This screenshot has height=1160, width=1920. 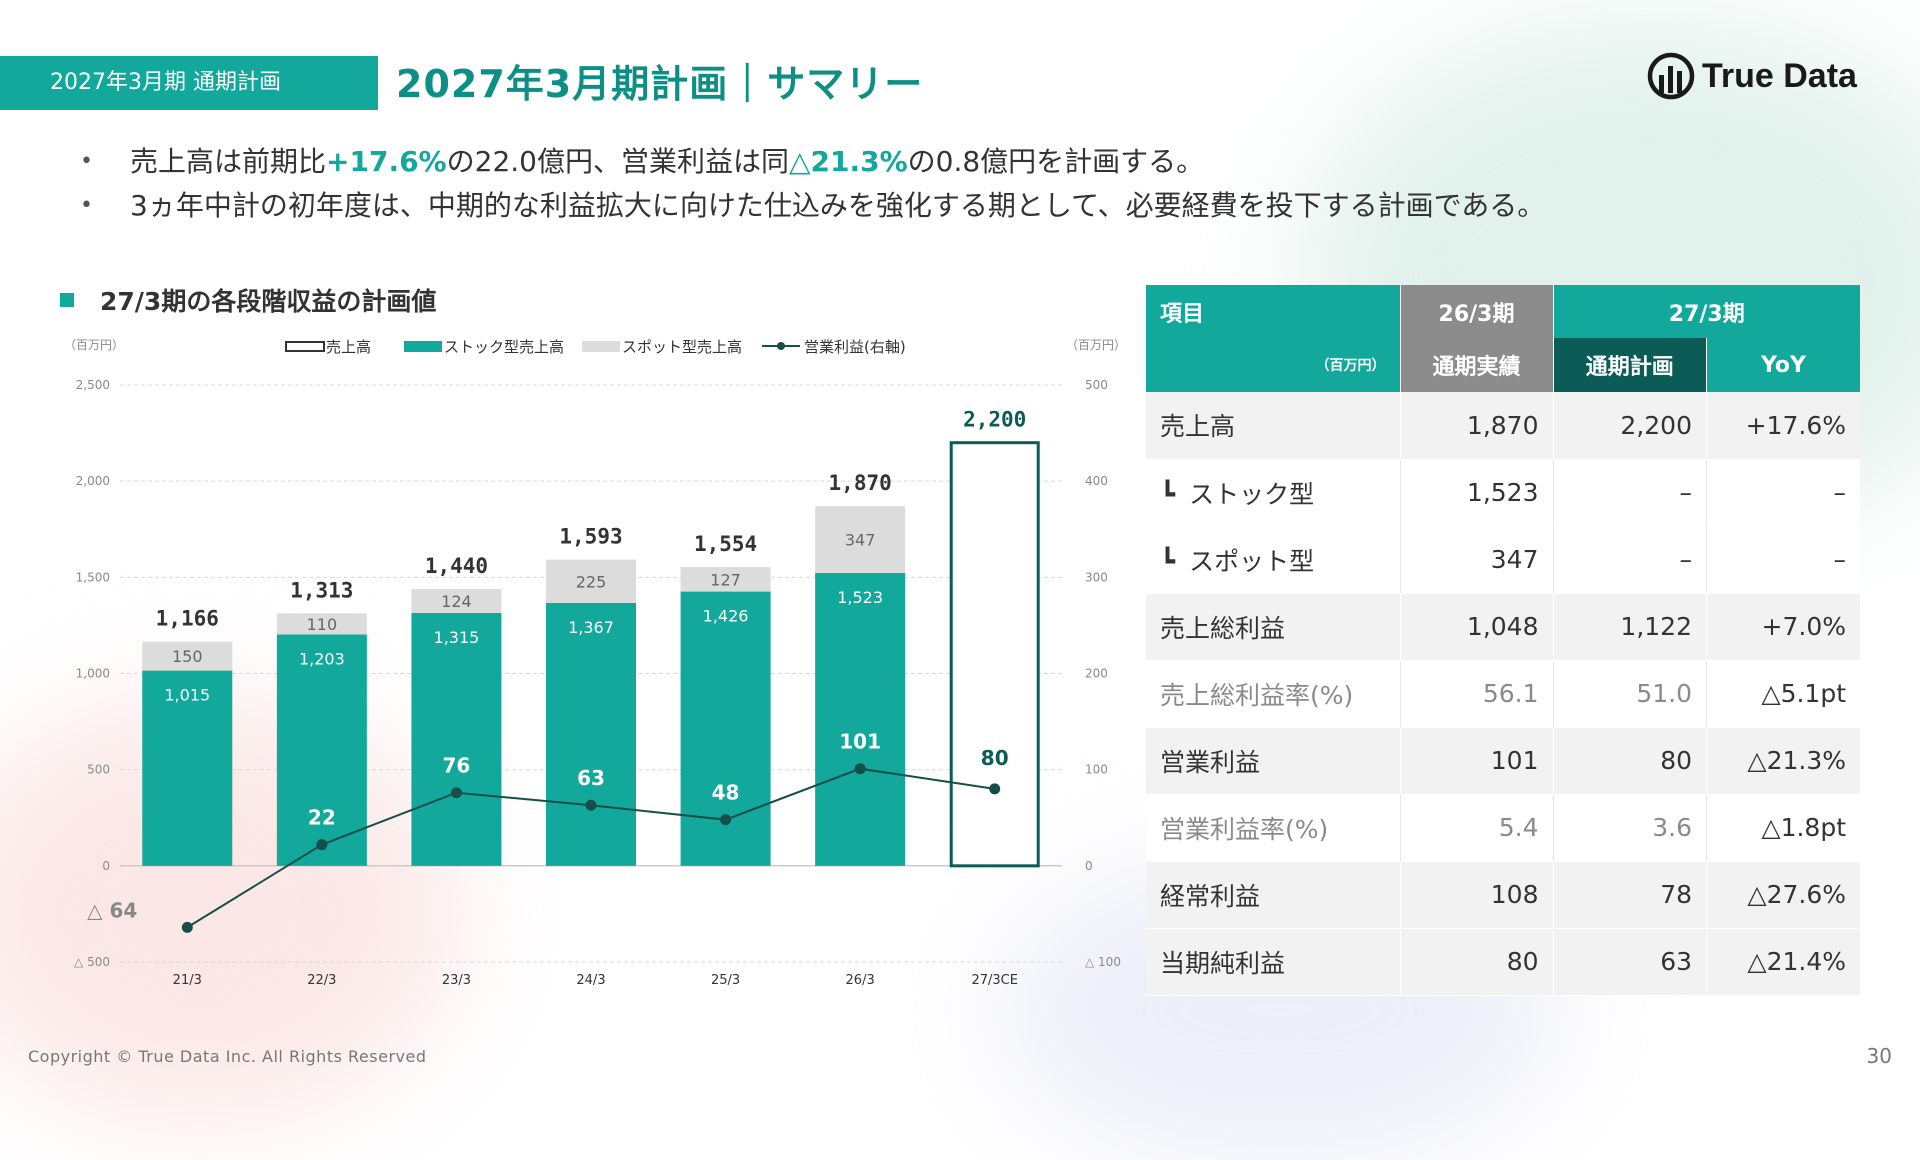 What do you see at coordinates (1783, 365) in the screenshot?
I see `header-yoy: YoY` at bounding box center [1783, 365].